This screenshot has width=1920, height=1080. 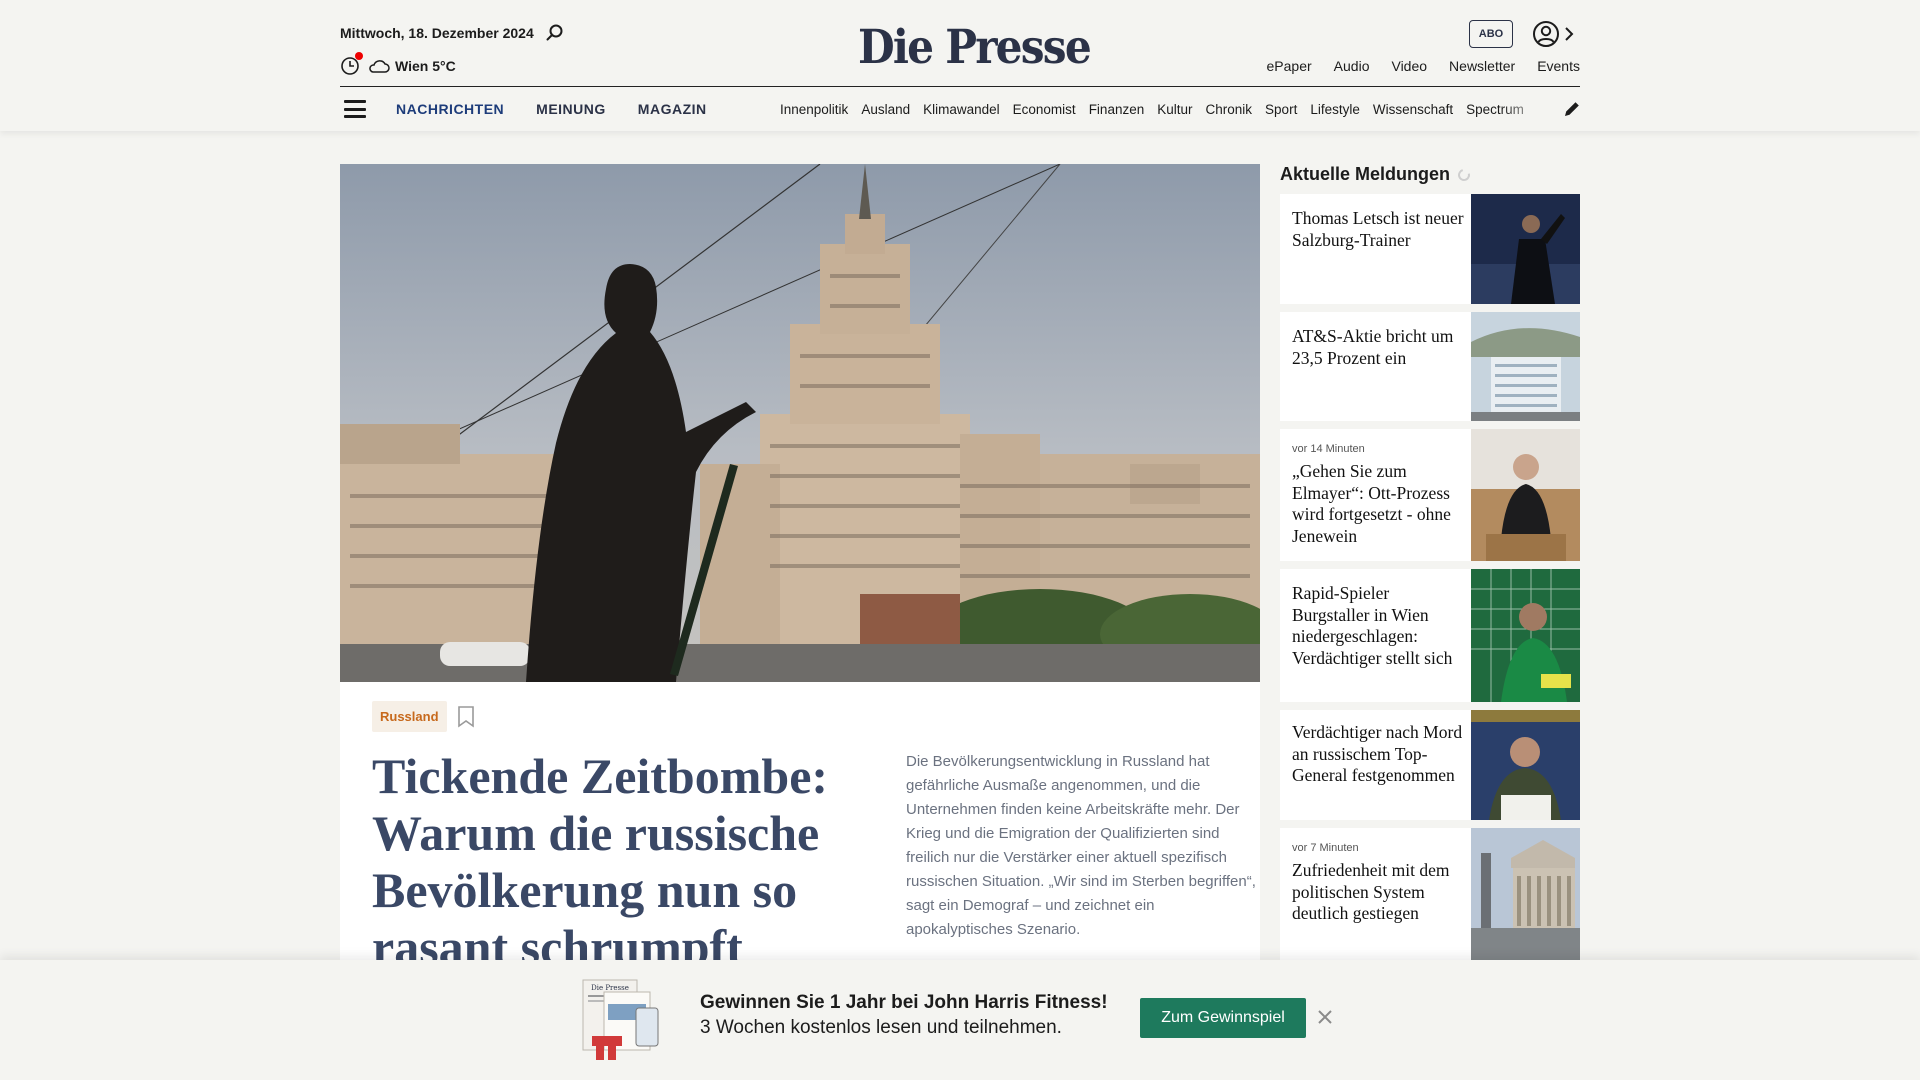 I want to click on current-date: Mittwoch, 18. Dezember 2024, so click(x=437, y=33).